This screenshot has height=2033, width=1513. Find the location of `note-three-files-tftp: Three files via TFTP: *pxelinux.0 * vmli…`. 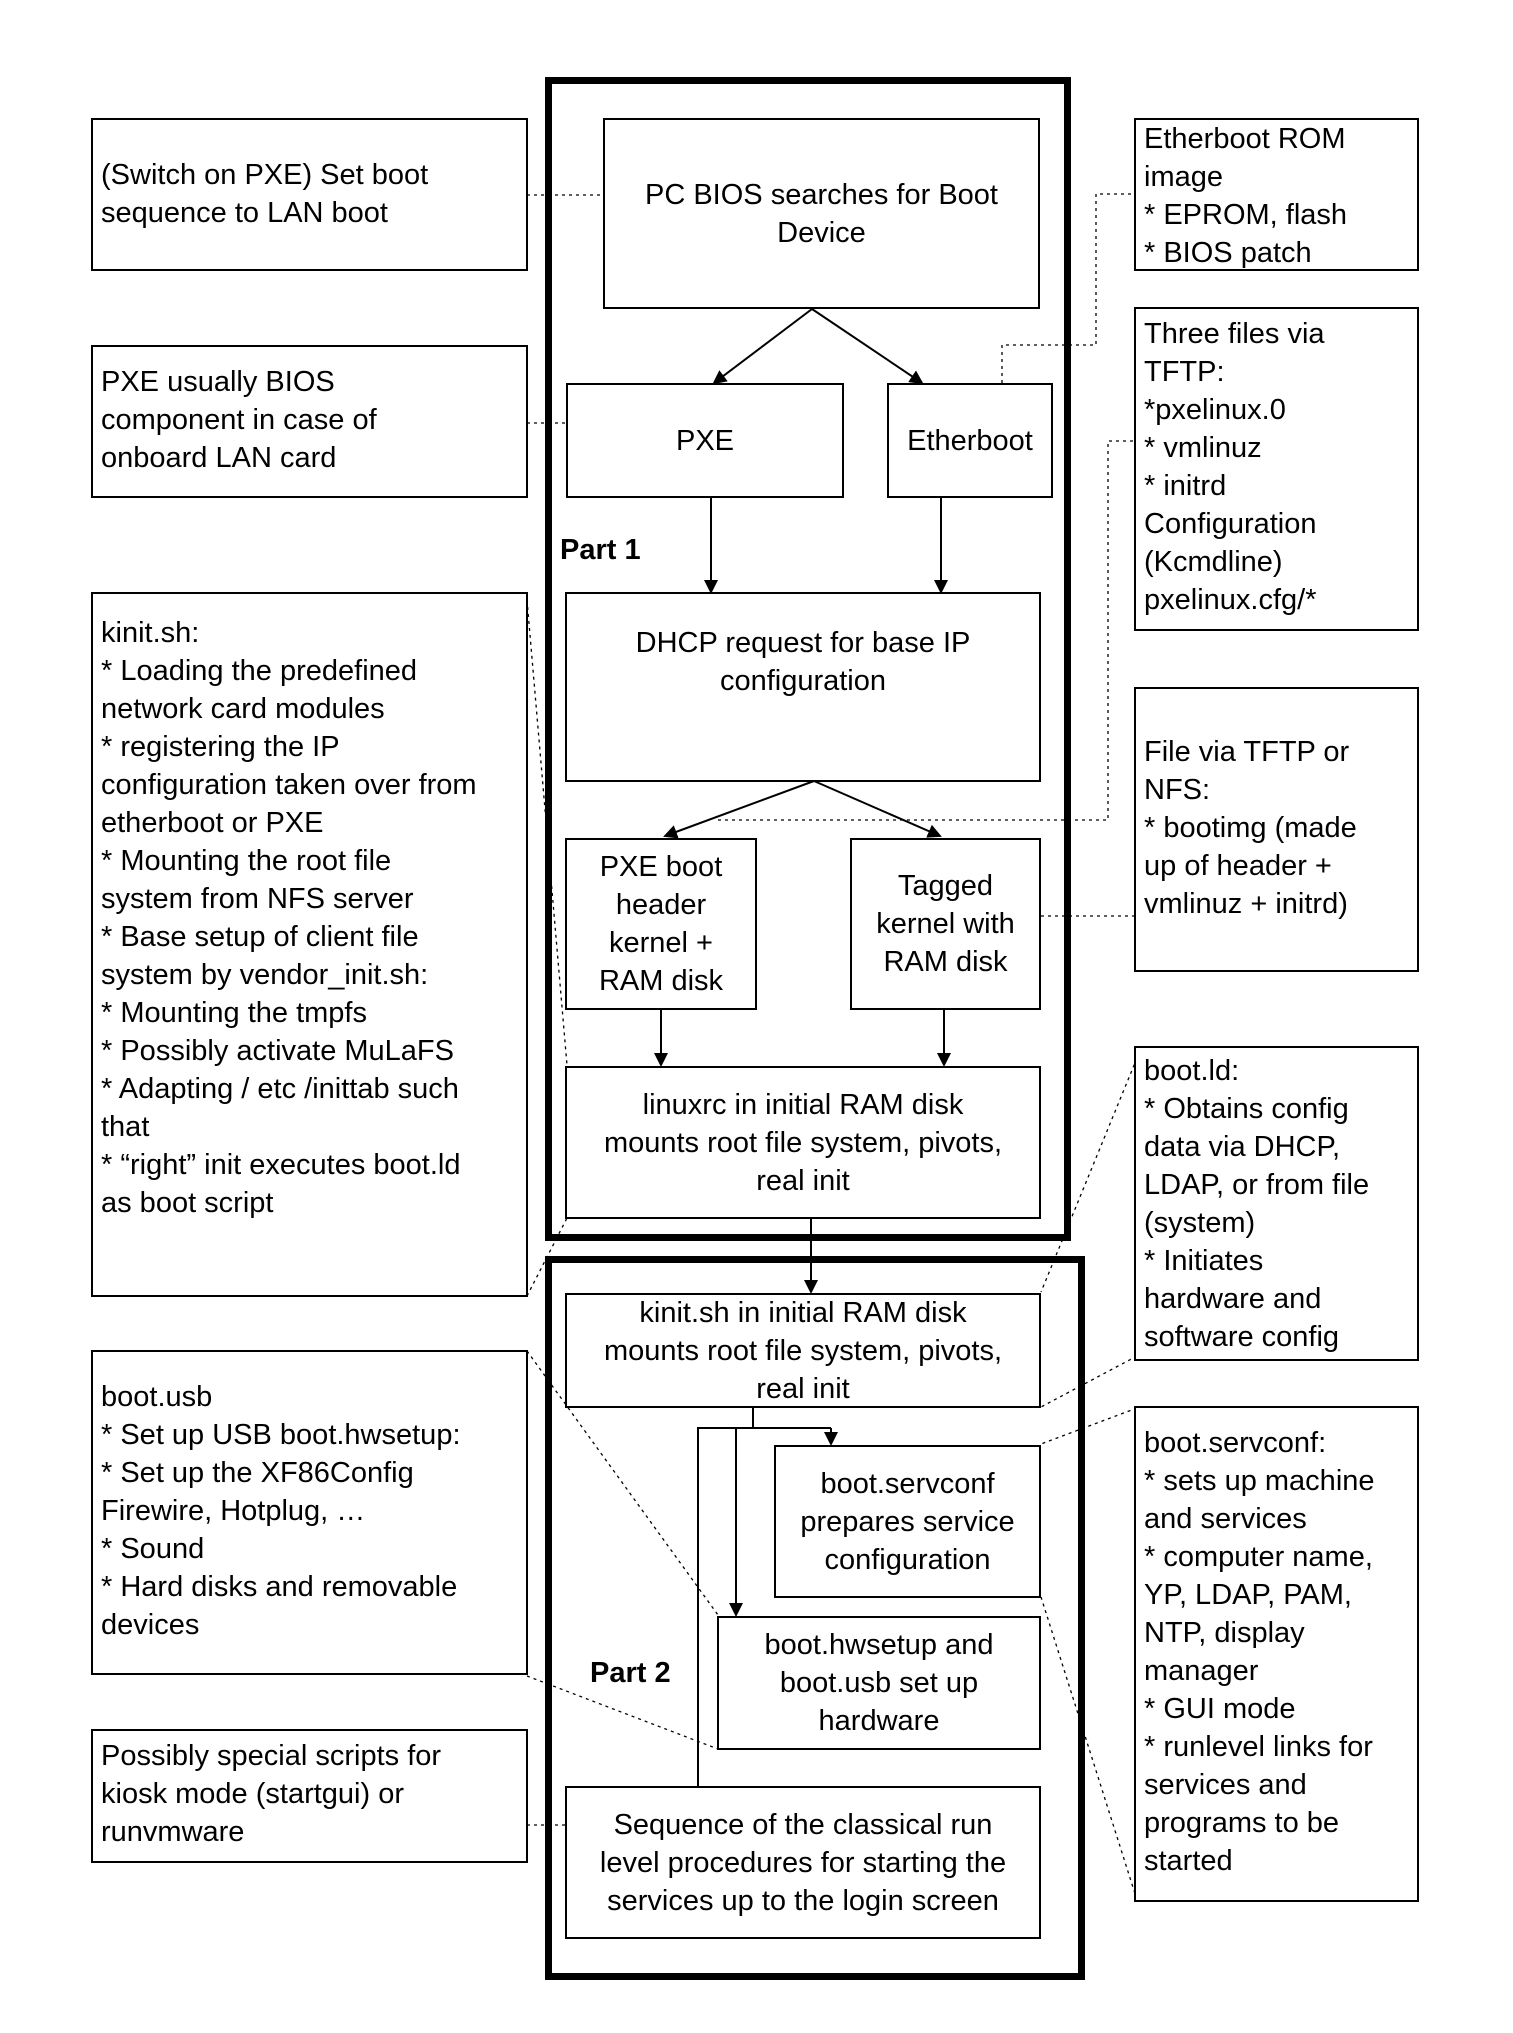

note-three-files-tftp: Three files via TFTP: *pxelinux.0 * vmli… is located at coordinates (1276, 469).